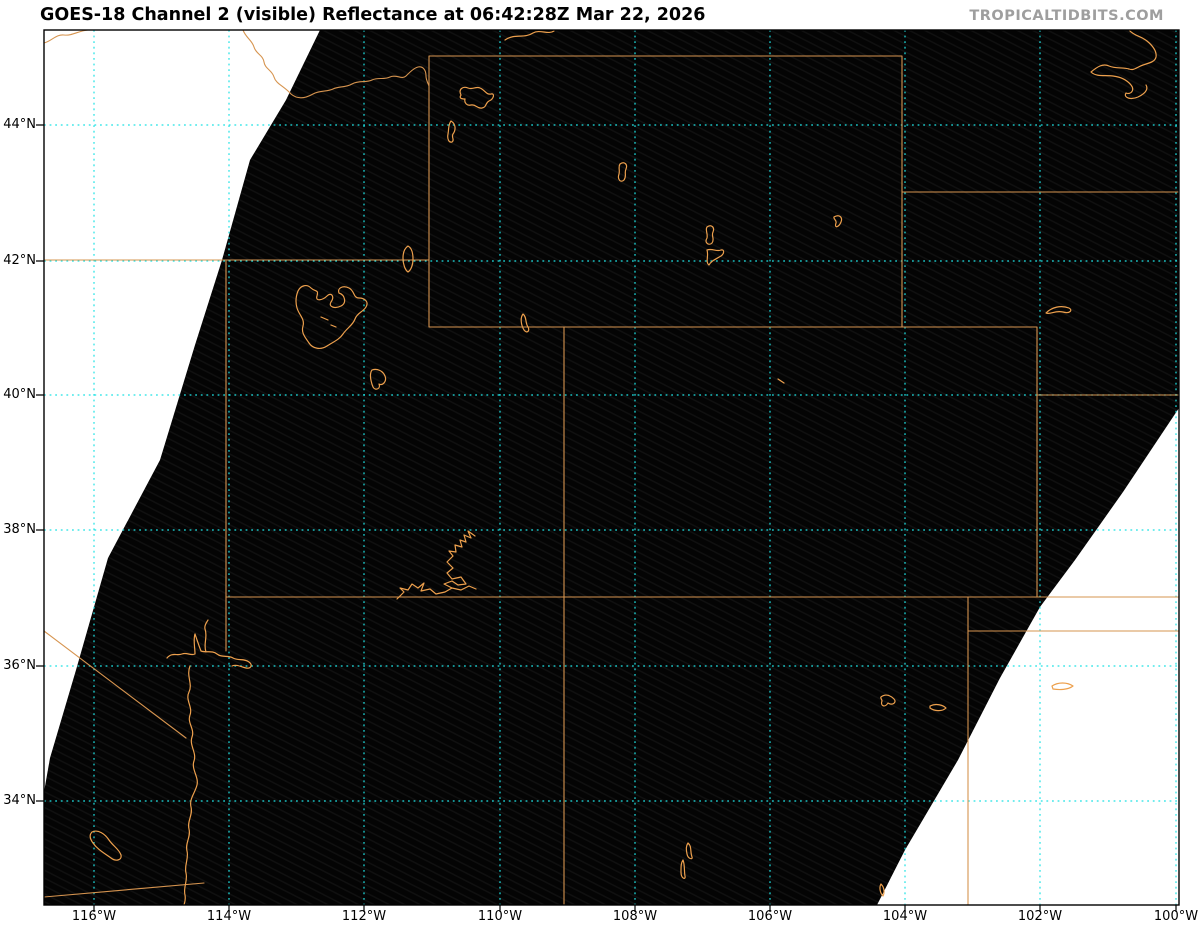 The image size is (1200, 929). I want to click on y-tick-label: 36°N, so click(19, 665).